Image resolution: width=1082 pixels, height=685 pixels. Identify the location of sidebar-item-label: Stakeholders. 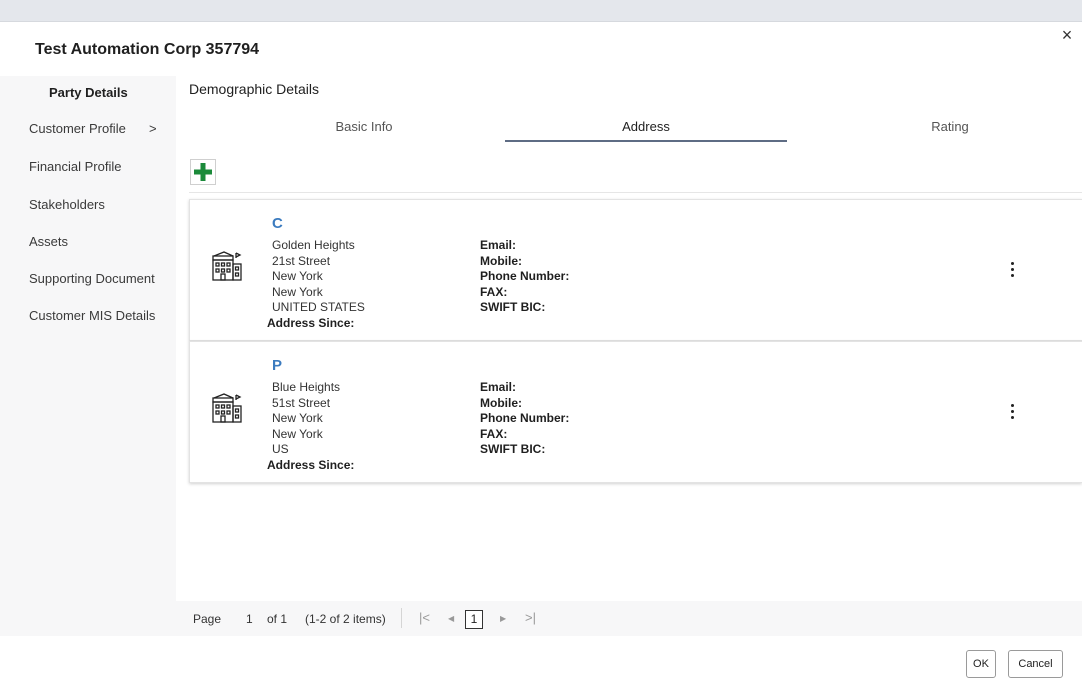
(67, 204).